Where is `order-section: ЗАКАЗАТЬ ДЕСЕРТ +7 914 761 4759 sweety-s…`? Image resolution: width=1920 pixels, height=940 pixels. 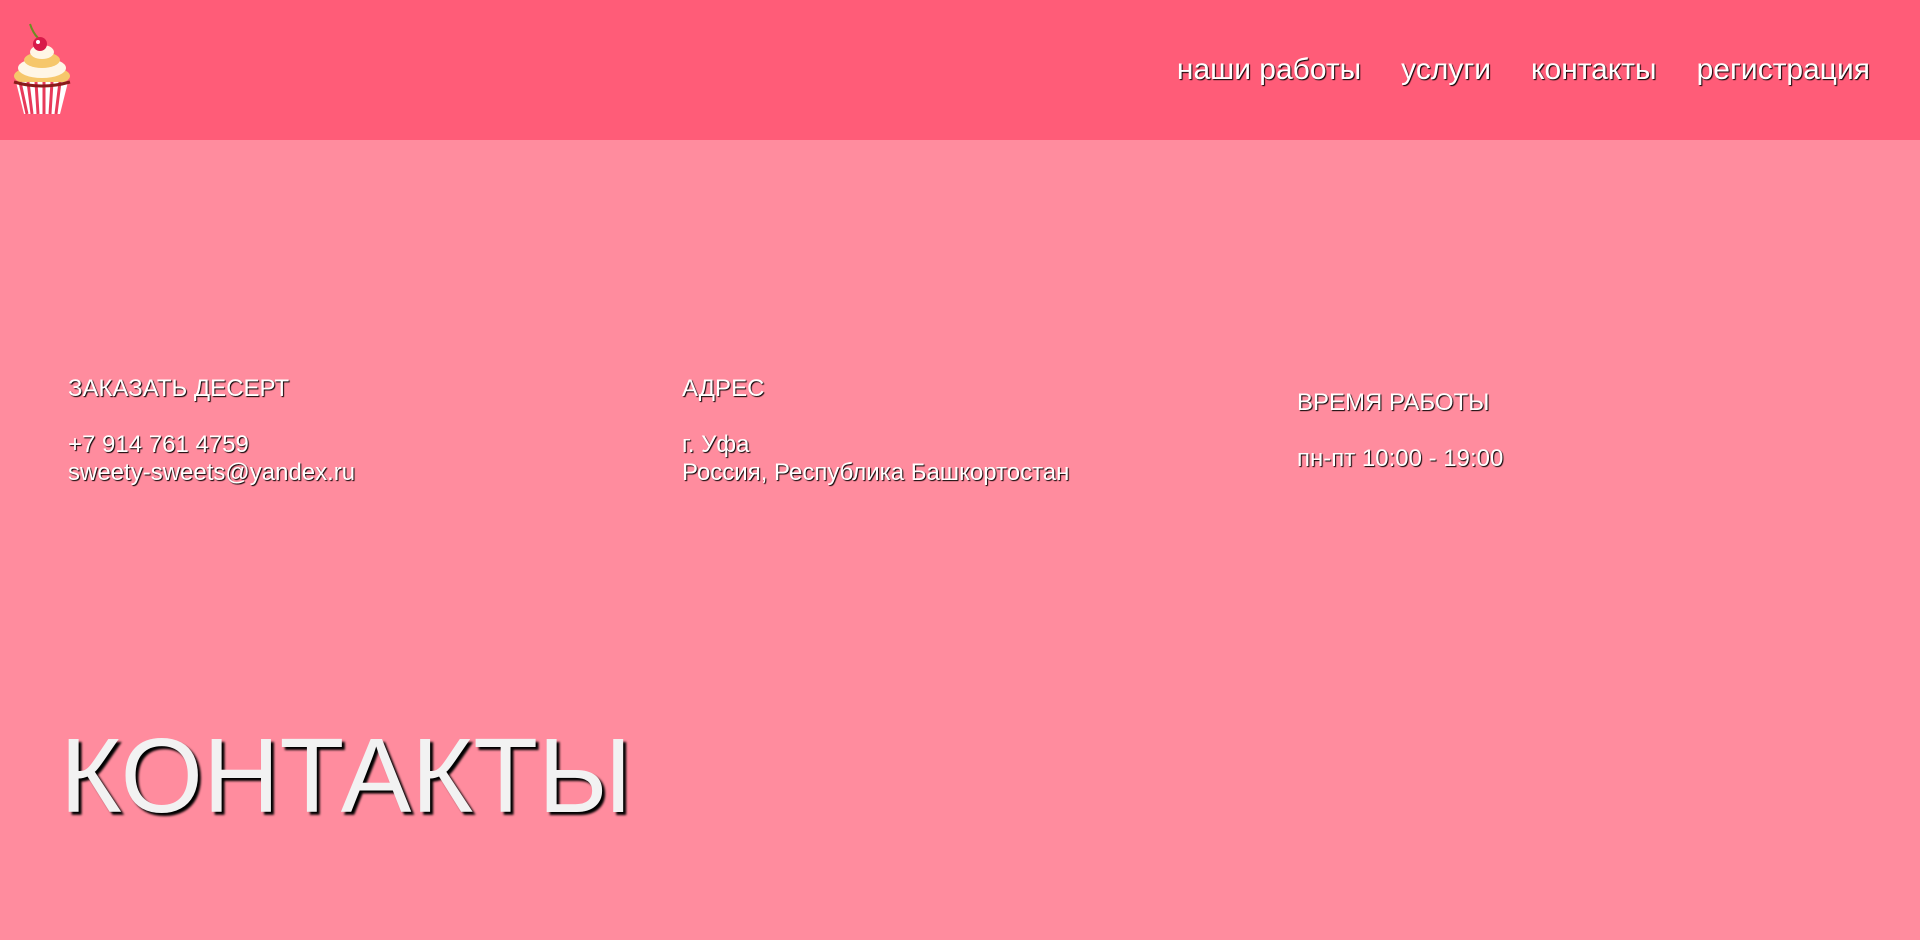 order-section: ЗАКАЗАТЬ ДЕСЕРТ +7 914 761 4759 sweety-s… is located at coordinates (211, 431).